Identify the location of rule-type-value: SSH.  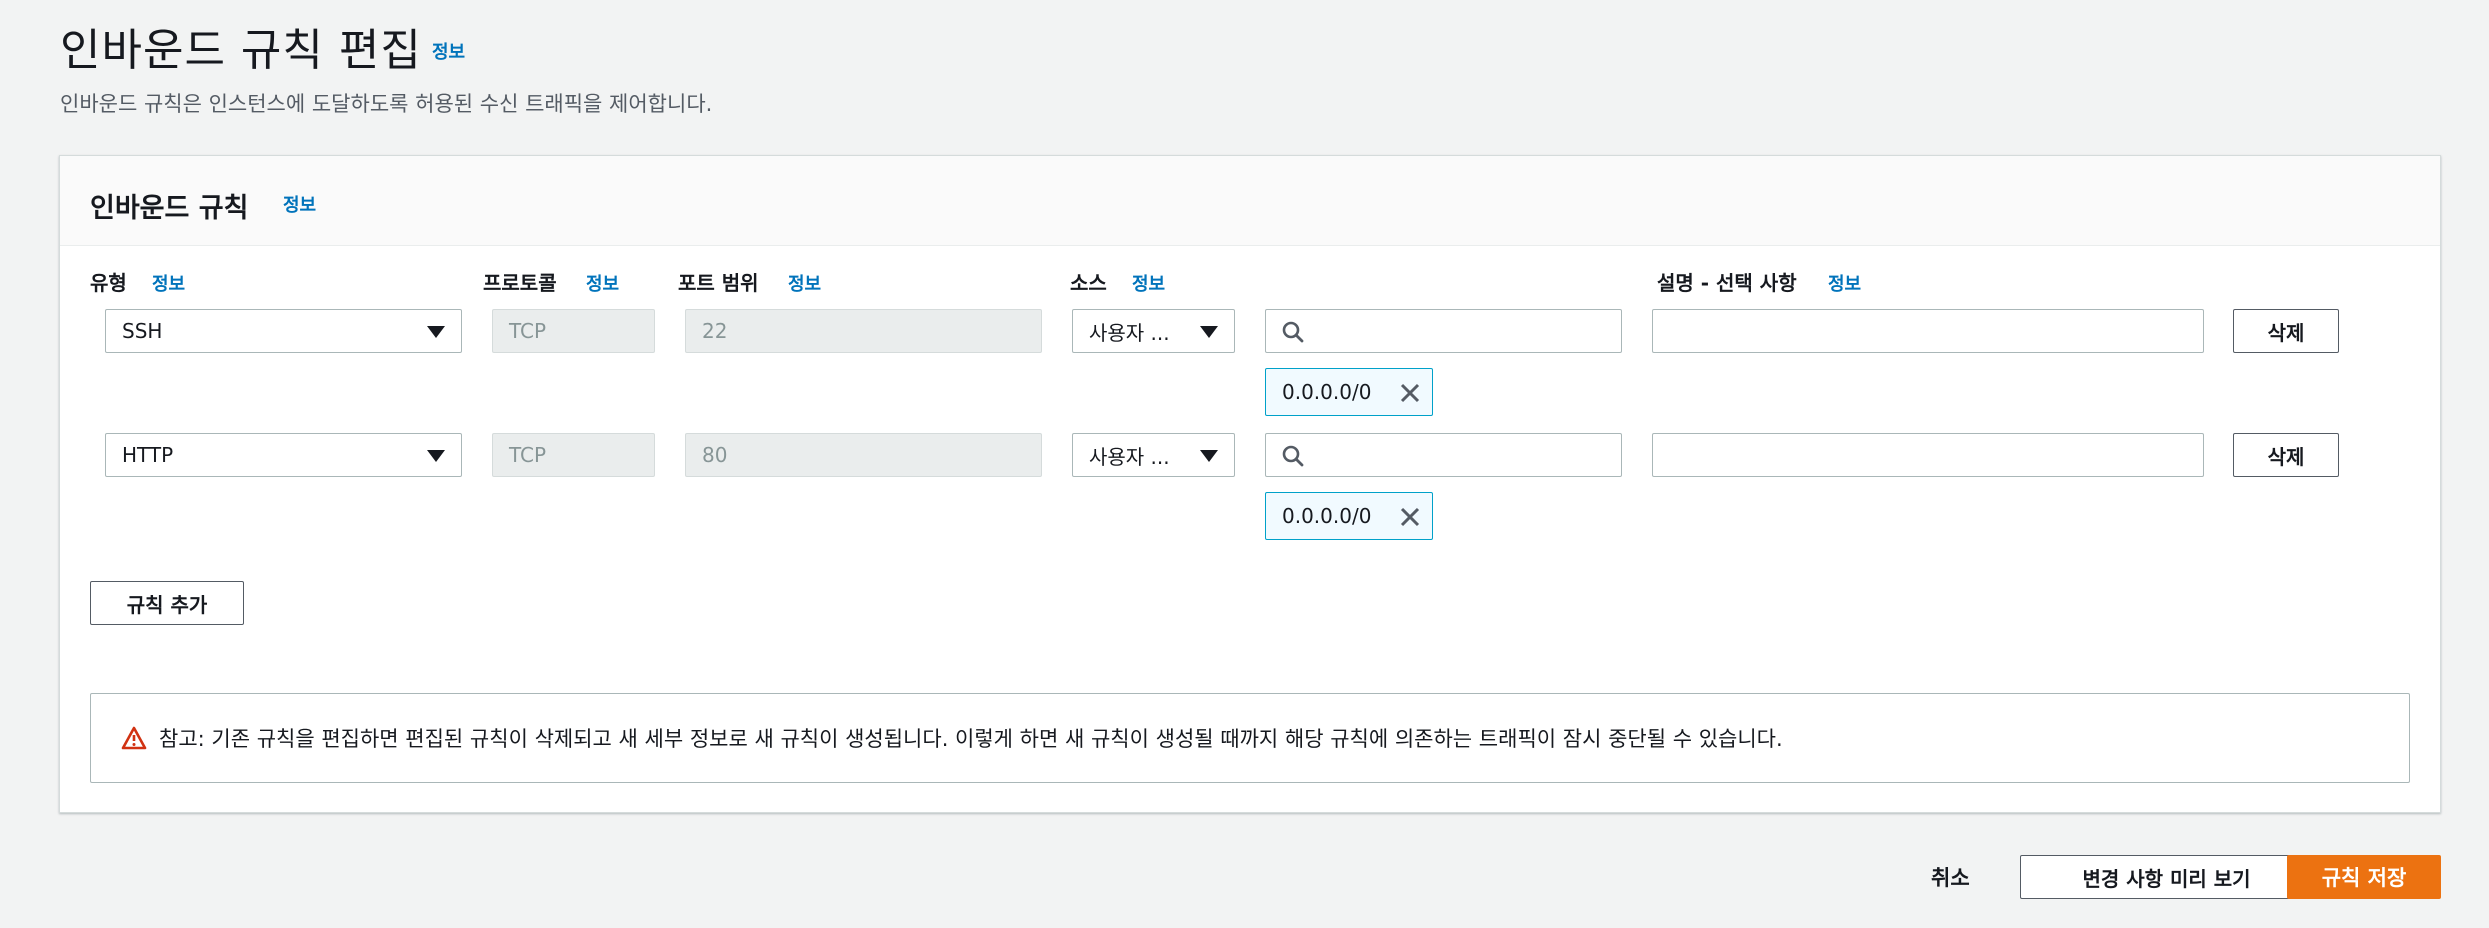
(142, 331).